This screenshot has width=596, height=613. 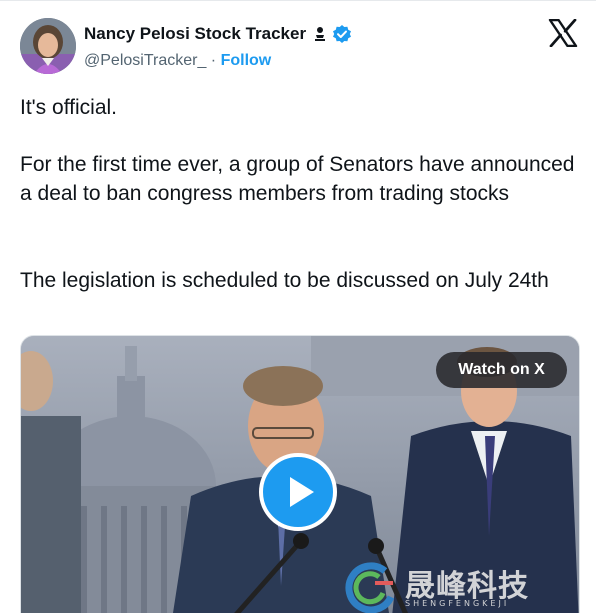 I want to click on watermark-logo-icon, so click(x=370, y=587).